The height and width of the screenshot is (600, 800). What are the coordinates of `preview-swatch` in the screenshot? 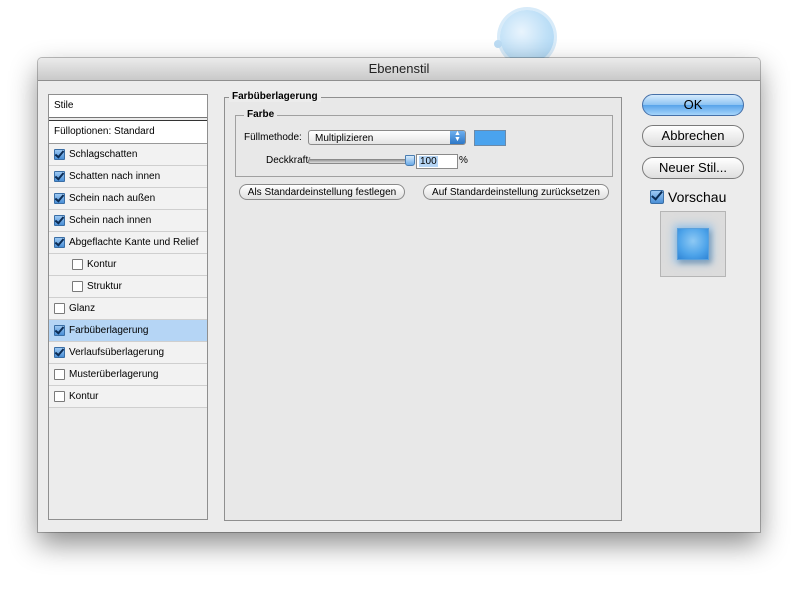 It's located at (693, 244).